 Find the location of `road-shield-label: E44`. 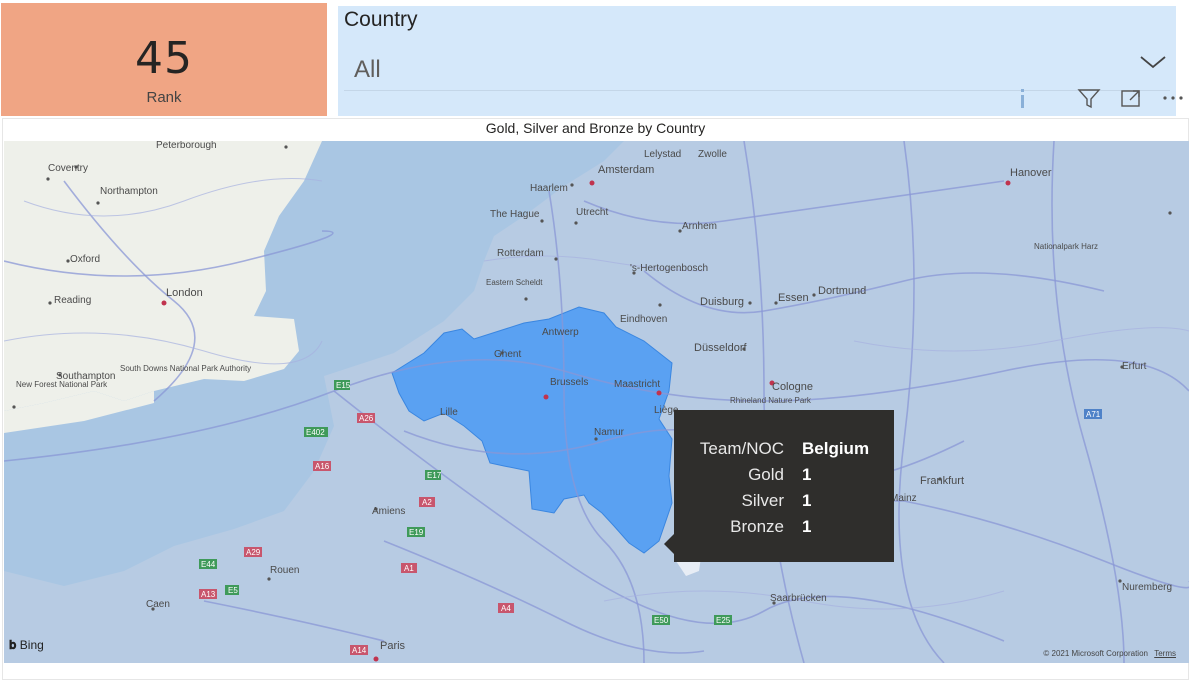

road-shield-label: E44 is located at coordinates (208, 564).